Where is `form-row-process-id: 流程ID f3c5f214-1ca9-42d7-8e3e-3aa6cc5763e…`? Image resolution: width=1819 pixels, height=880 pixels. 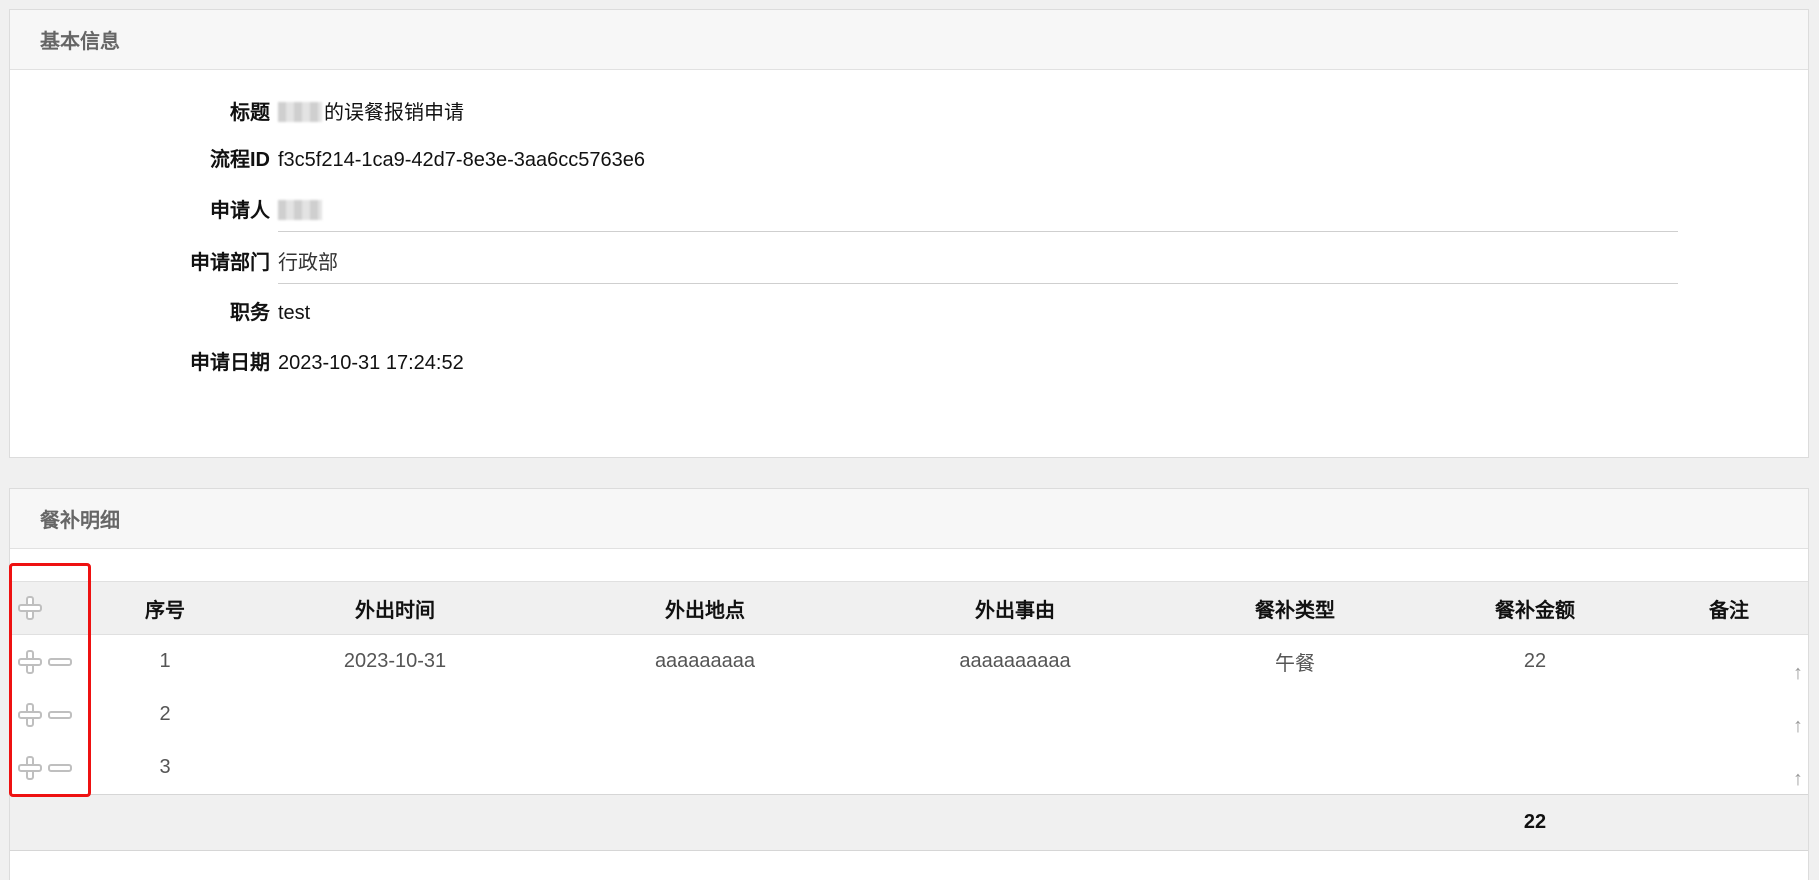
form-row-process-id: 流程ID f3c5f214-1ca9-42d7-8e3e-3aa6cc5763e… is located at coordinates (910, 160).